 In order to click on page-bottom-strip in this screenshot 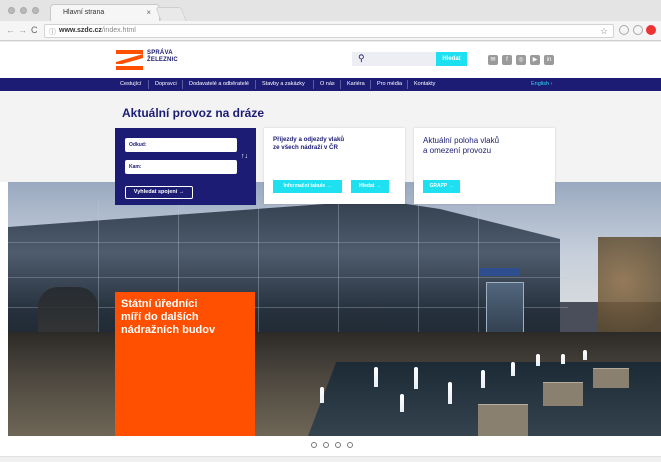, I will do `click(330, 459)`.